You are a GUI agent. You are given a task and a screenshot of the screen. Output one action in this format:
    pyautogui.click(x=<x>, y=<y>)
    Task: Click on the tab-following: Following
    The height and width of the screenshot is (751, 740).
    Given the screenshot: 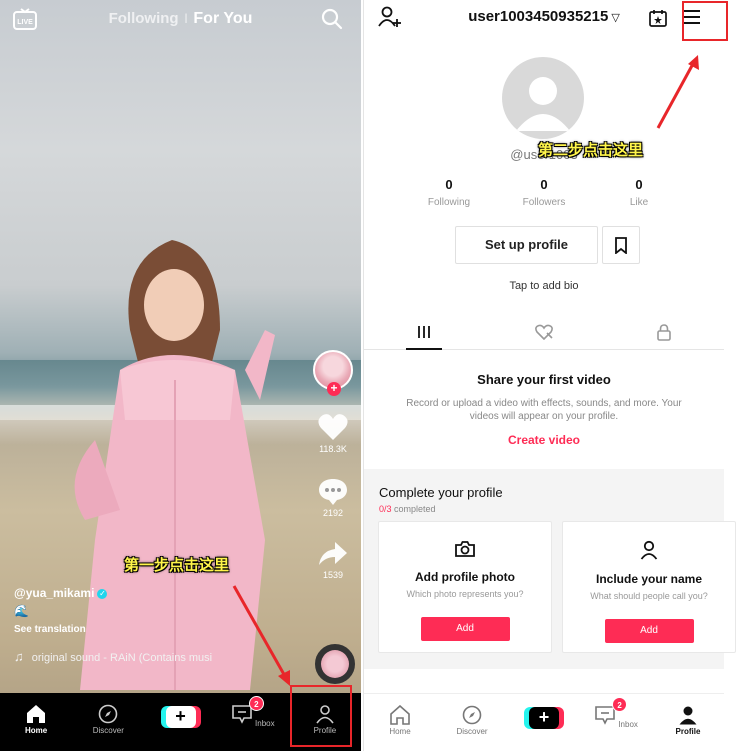 What is the action you would take?
    pyautogui.click(x=144, y=18)
    